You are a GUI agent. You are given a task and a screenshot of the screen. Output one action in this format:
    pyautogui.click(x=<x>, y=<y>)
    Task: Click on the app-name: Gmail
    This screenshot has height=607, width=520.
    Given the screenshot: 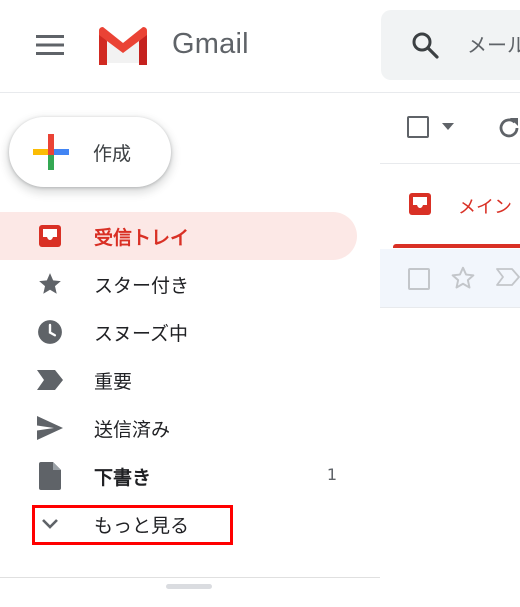 What is the action you would take?
    pyautogui.click(x=210, y=44)
    